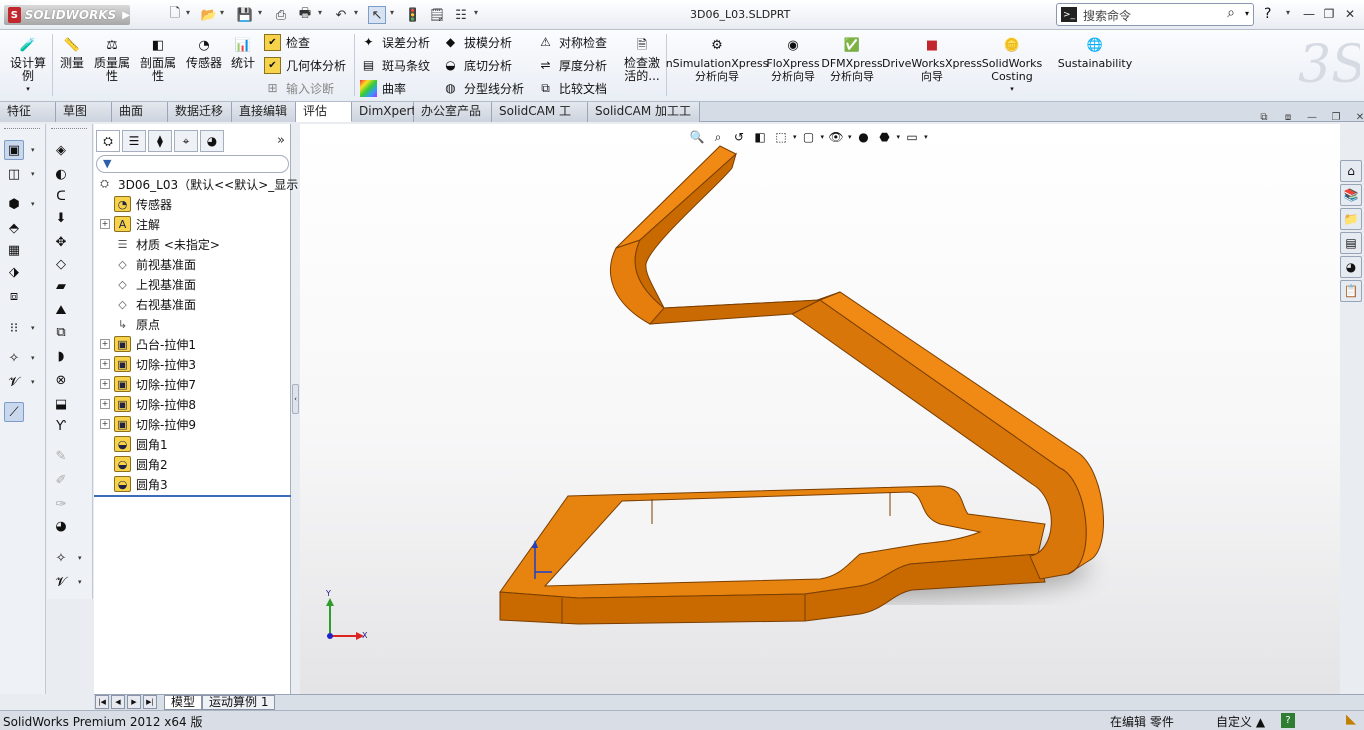  What do you see at coordinates (14, 296) in the screenshot?
I see `mirror-icon: ⧈` at bounding box center [14, 296].